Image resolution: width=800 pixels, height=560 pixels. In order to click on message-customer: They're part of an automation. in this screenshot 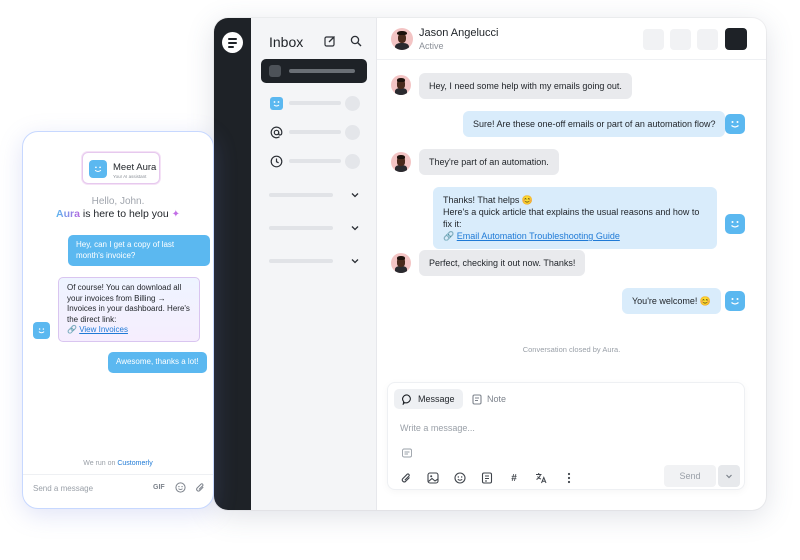, I will do `click(489, 162)`.